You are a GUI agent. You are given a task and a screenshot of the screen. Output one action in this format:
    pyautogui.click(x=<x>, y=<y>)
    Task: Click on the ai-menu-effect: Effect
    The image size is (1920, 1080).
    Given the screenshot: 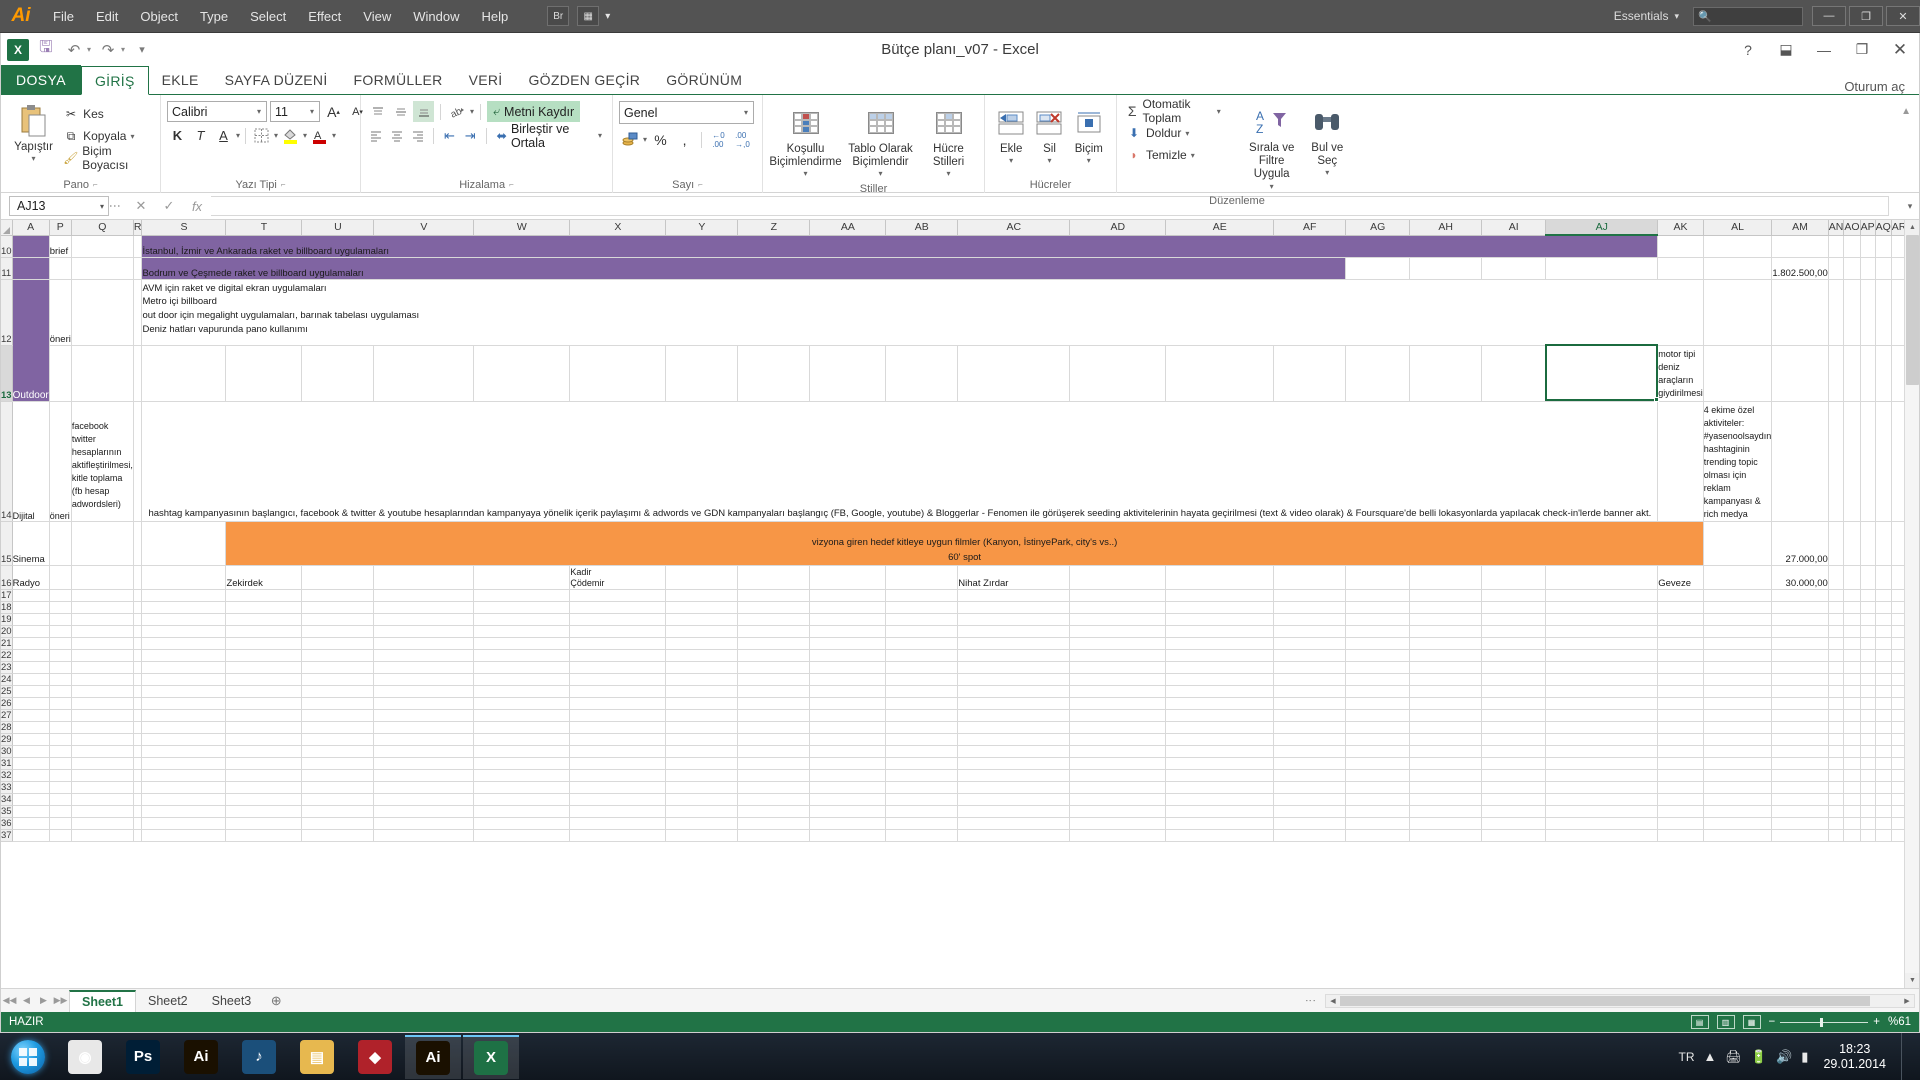 What is the action you would take?
    pyautogui.click(x=324, y=16)
    